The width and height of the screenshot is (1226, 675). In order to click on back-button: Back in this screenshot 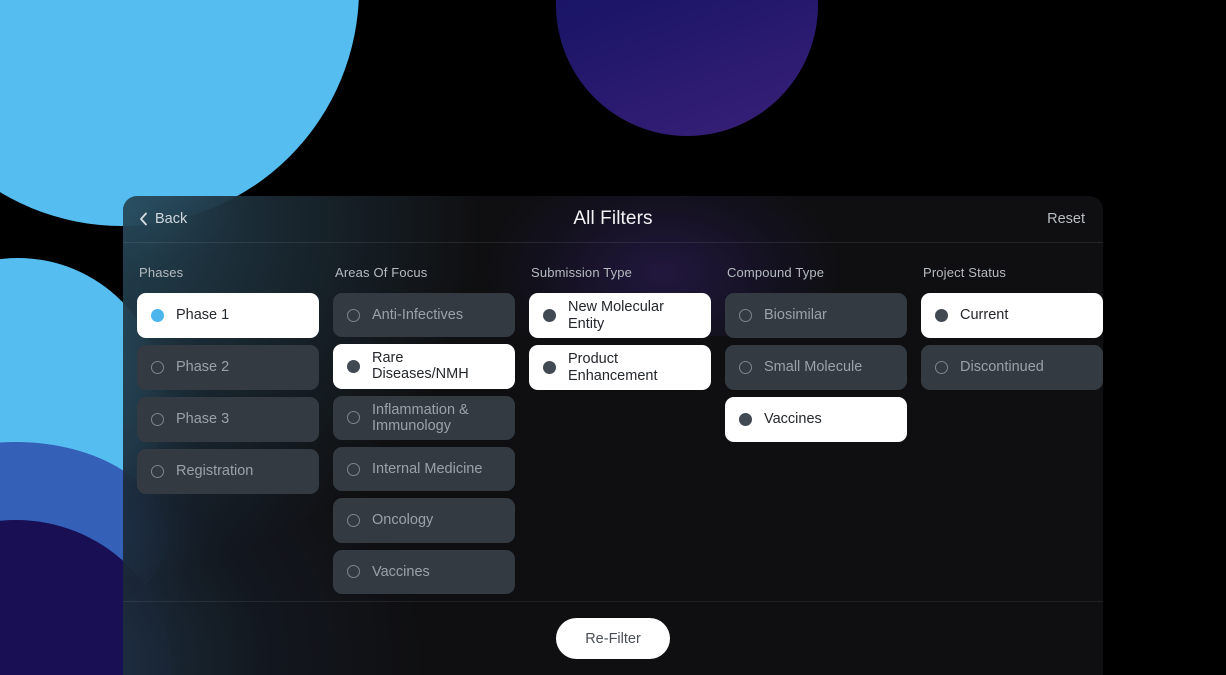, I will do `click(163, 219)`.